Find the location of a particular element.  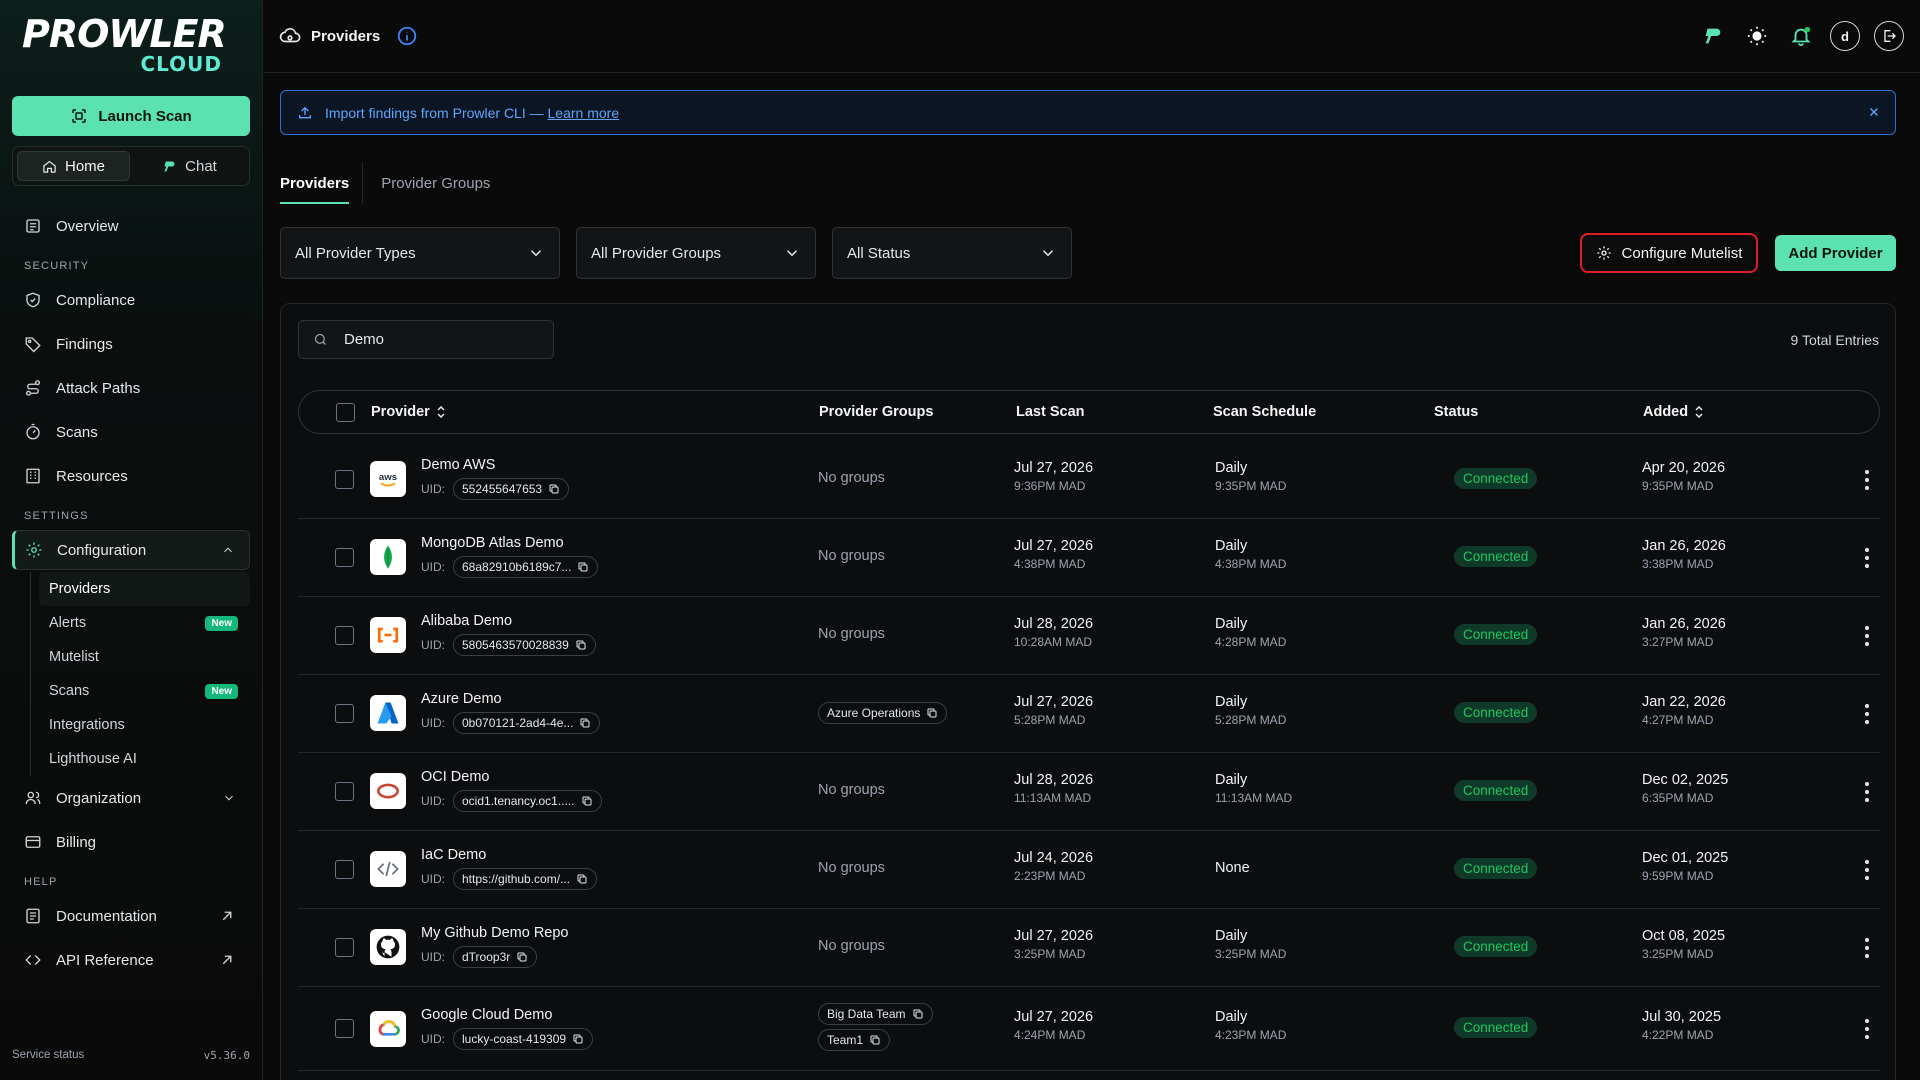

select-all-checkbox is located at coordinates (345, 412).